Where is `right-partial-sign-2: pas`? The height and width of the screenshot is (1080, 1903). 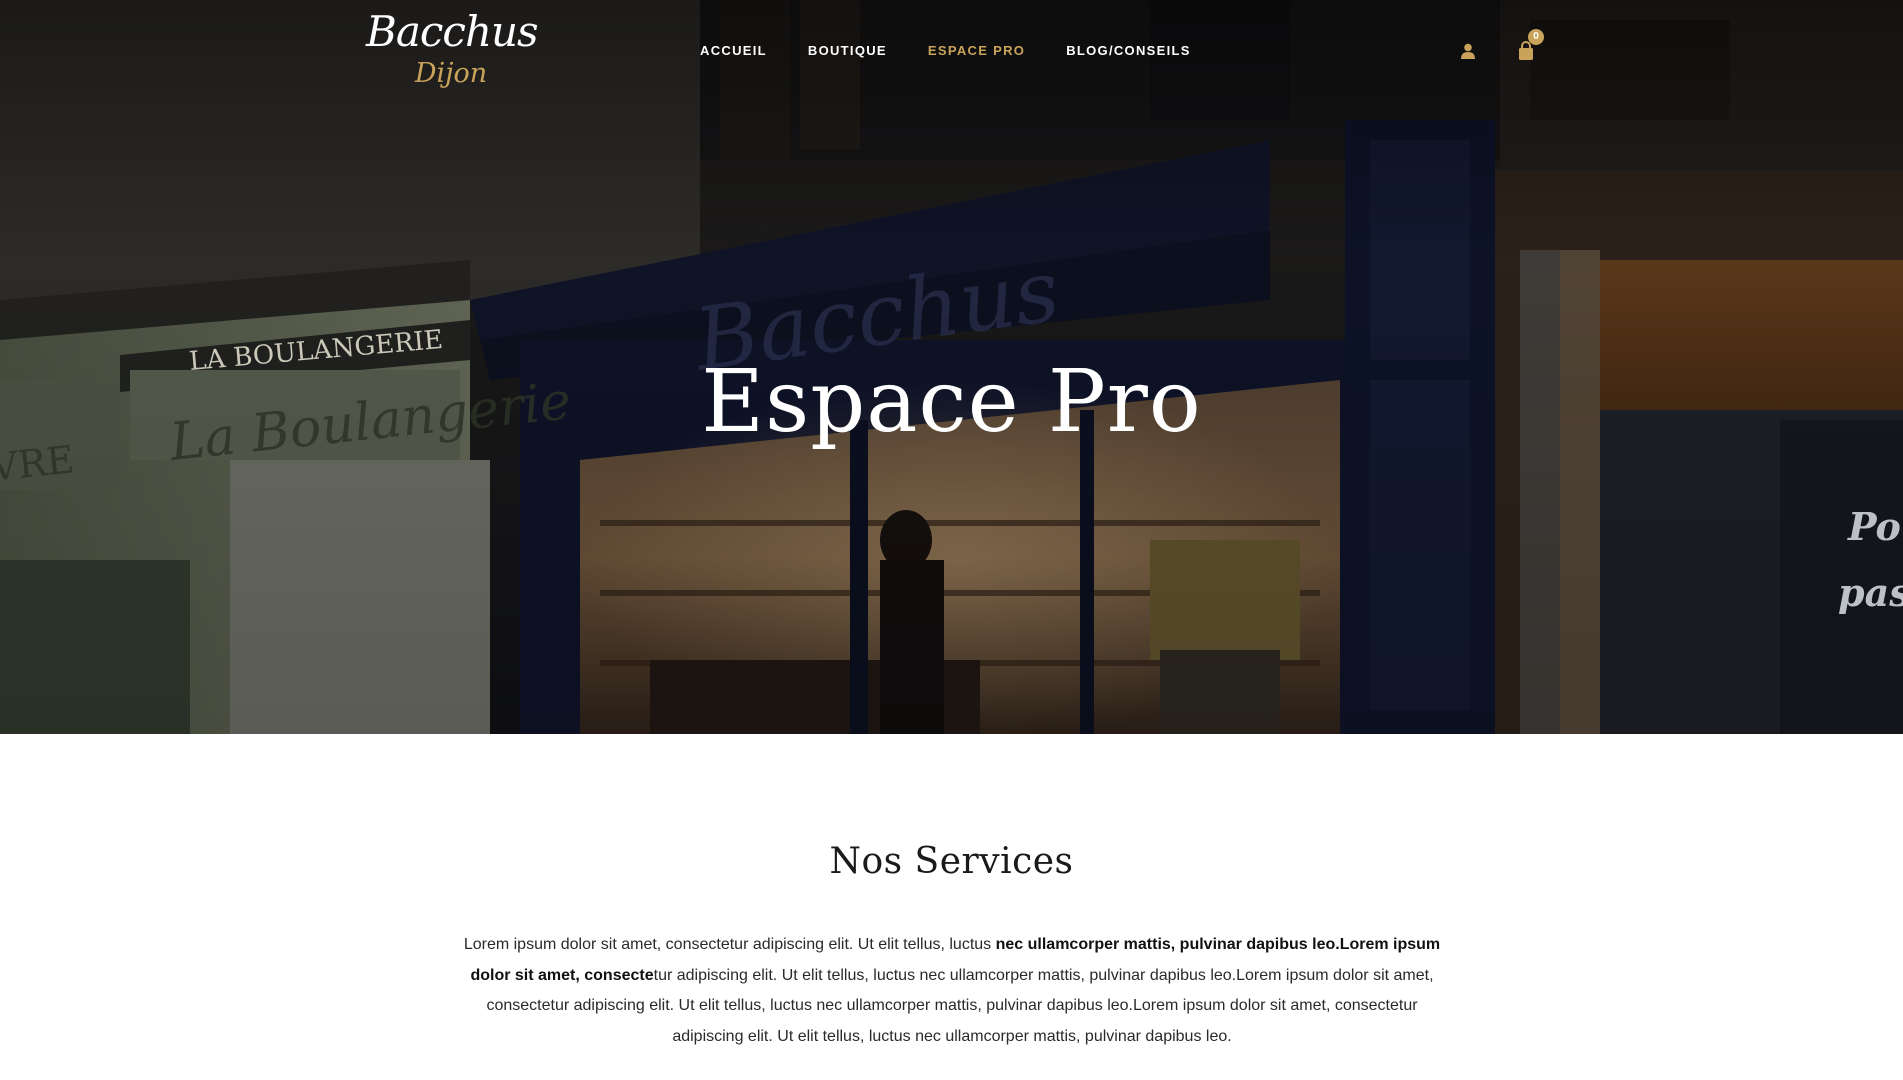 right-partial-sign-2: pas is located at coordinates (1870, 592).